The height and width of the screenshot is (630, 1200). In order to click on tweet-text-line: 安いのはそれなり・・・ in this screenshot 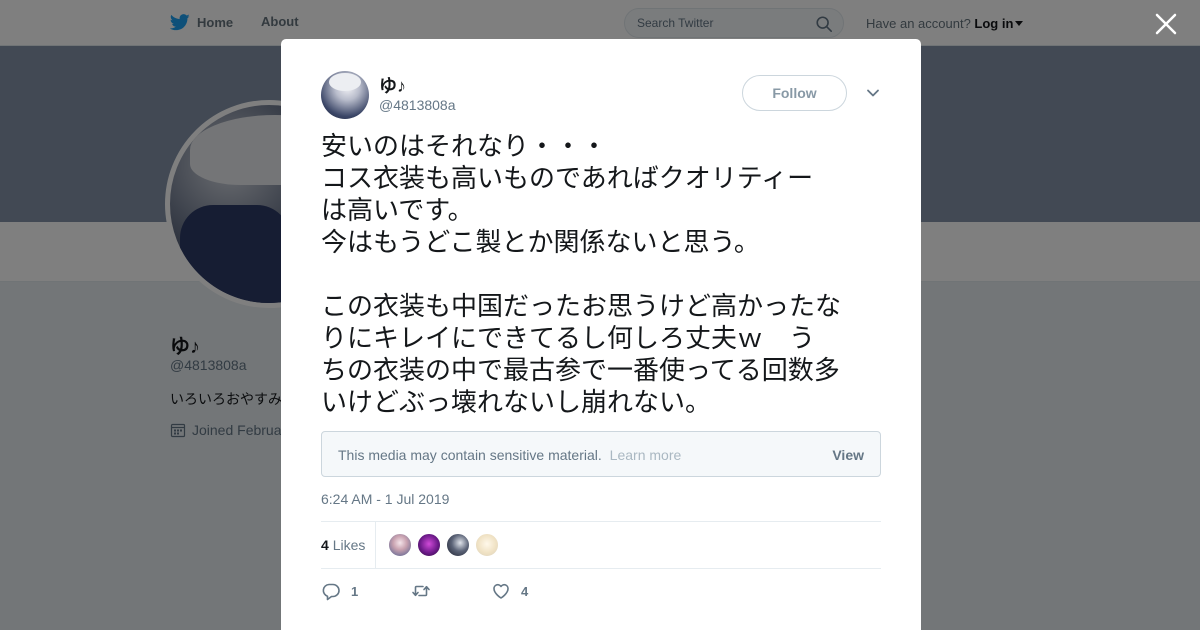, I will do `click(464, 147)`.